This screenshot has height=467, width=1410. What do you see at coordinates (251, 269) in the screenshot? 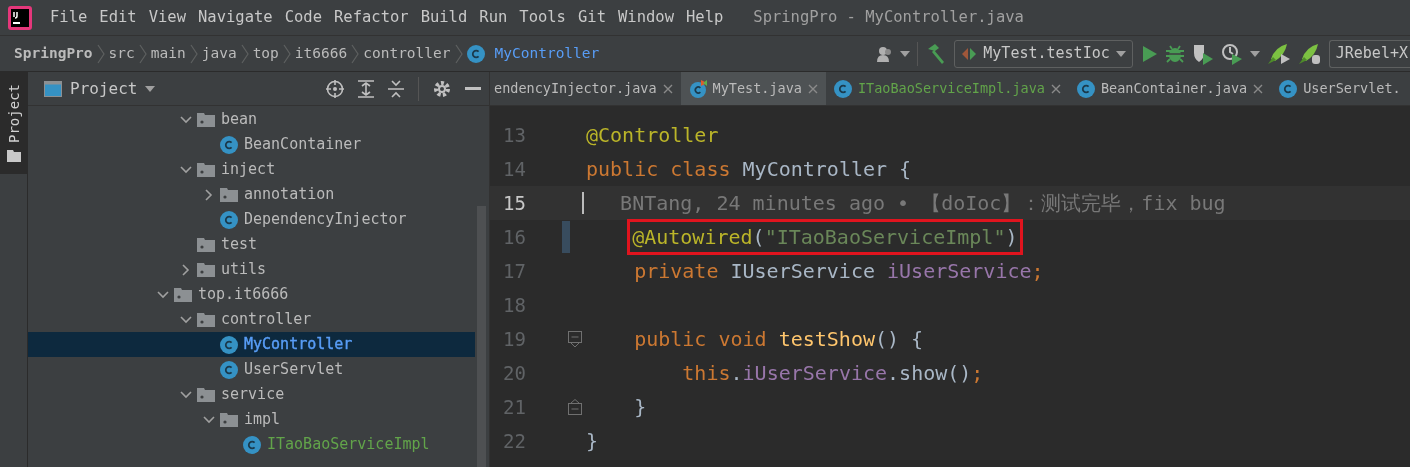
I see `tree-item: utils` at bounding box center [251, 269].